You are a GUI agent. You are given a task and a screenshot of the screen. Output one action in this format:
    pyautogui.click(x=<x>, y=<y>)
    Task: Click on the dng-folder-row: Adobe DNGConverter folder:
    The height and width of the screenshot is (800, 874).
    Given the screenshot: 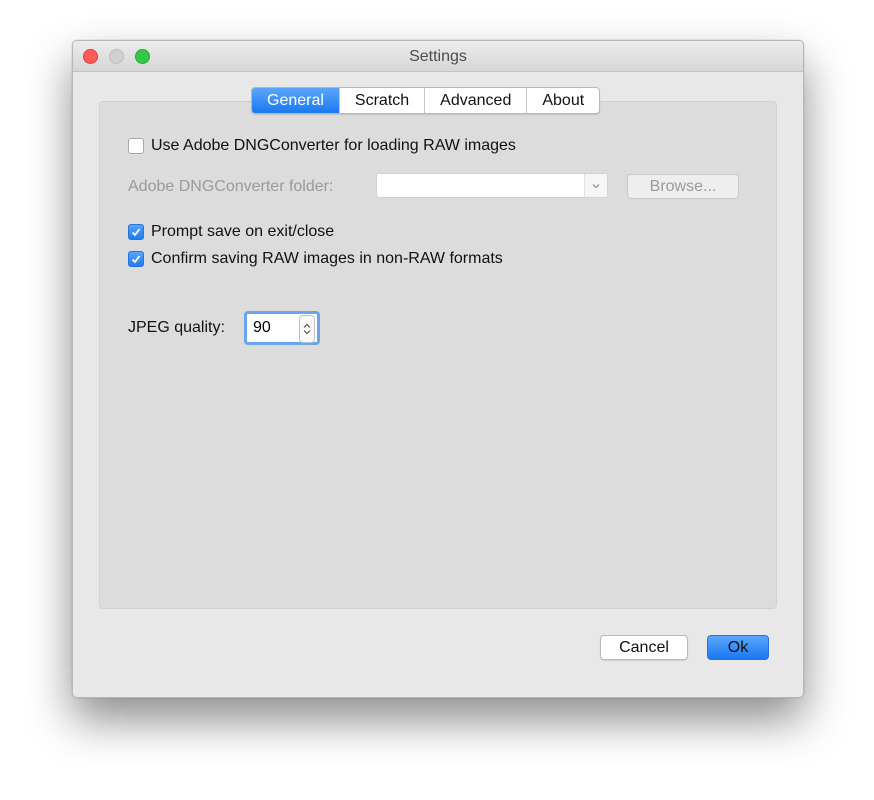 What is the action you would take?
    pyautogui.click(x=230, y=187)
    